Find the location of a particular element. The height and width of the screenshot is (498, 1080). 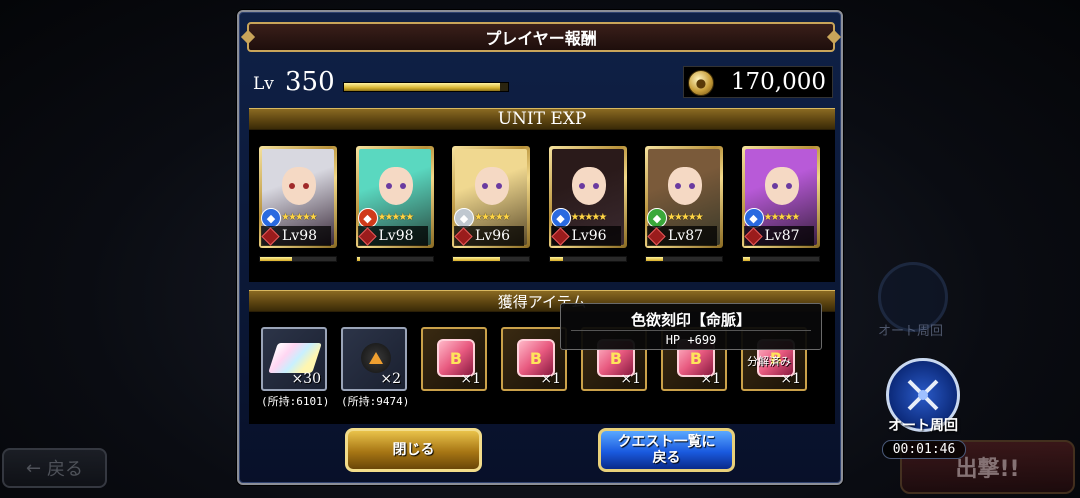

reward-item: ×30 (所持:6101) is located at coordinates (295, 368).